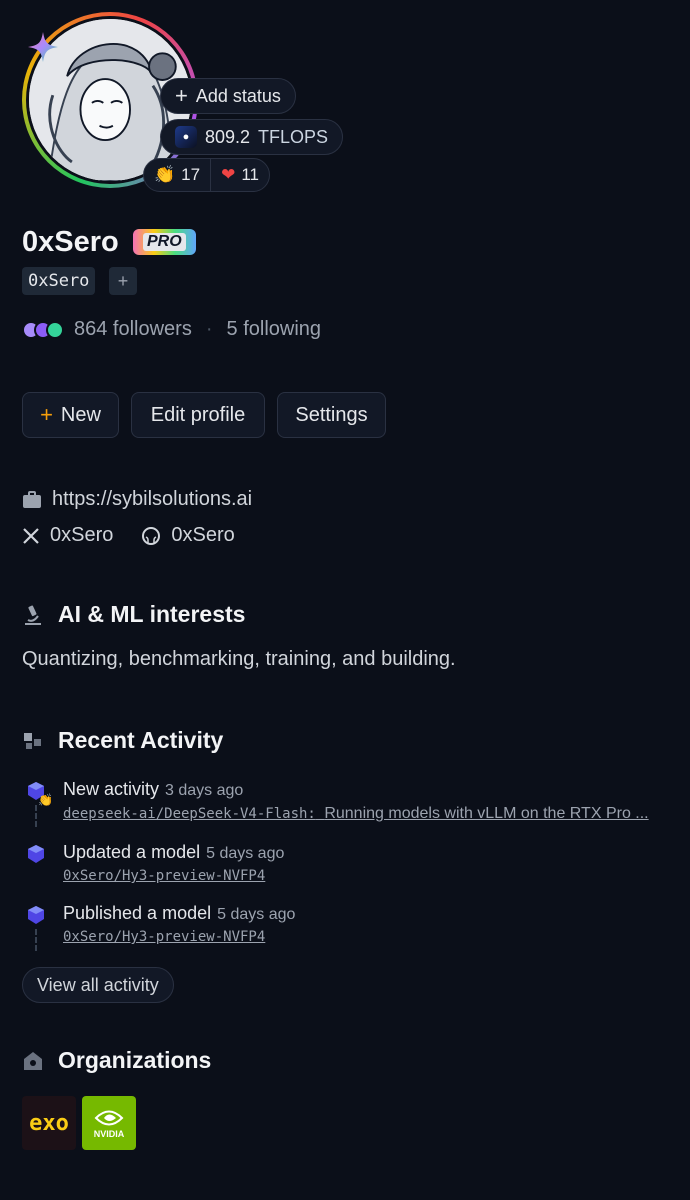 Image resolution: width=690 pixels, height=1200 pixels. I want to click on activity-header: Published a model 5 days ago, so click(179, 913).